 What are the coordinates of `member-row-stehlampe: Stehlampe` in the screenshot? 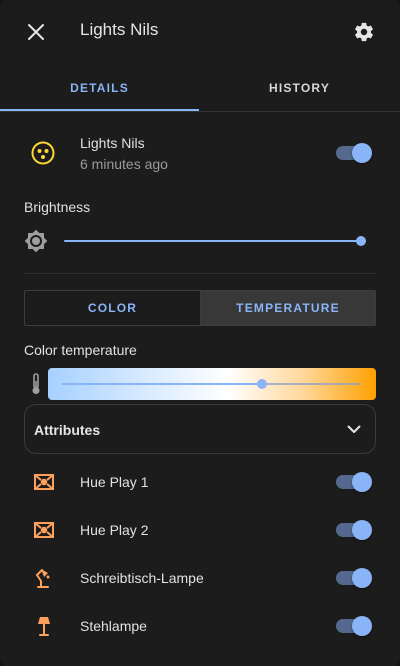 It's located at (200, 626).